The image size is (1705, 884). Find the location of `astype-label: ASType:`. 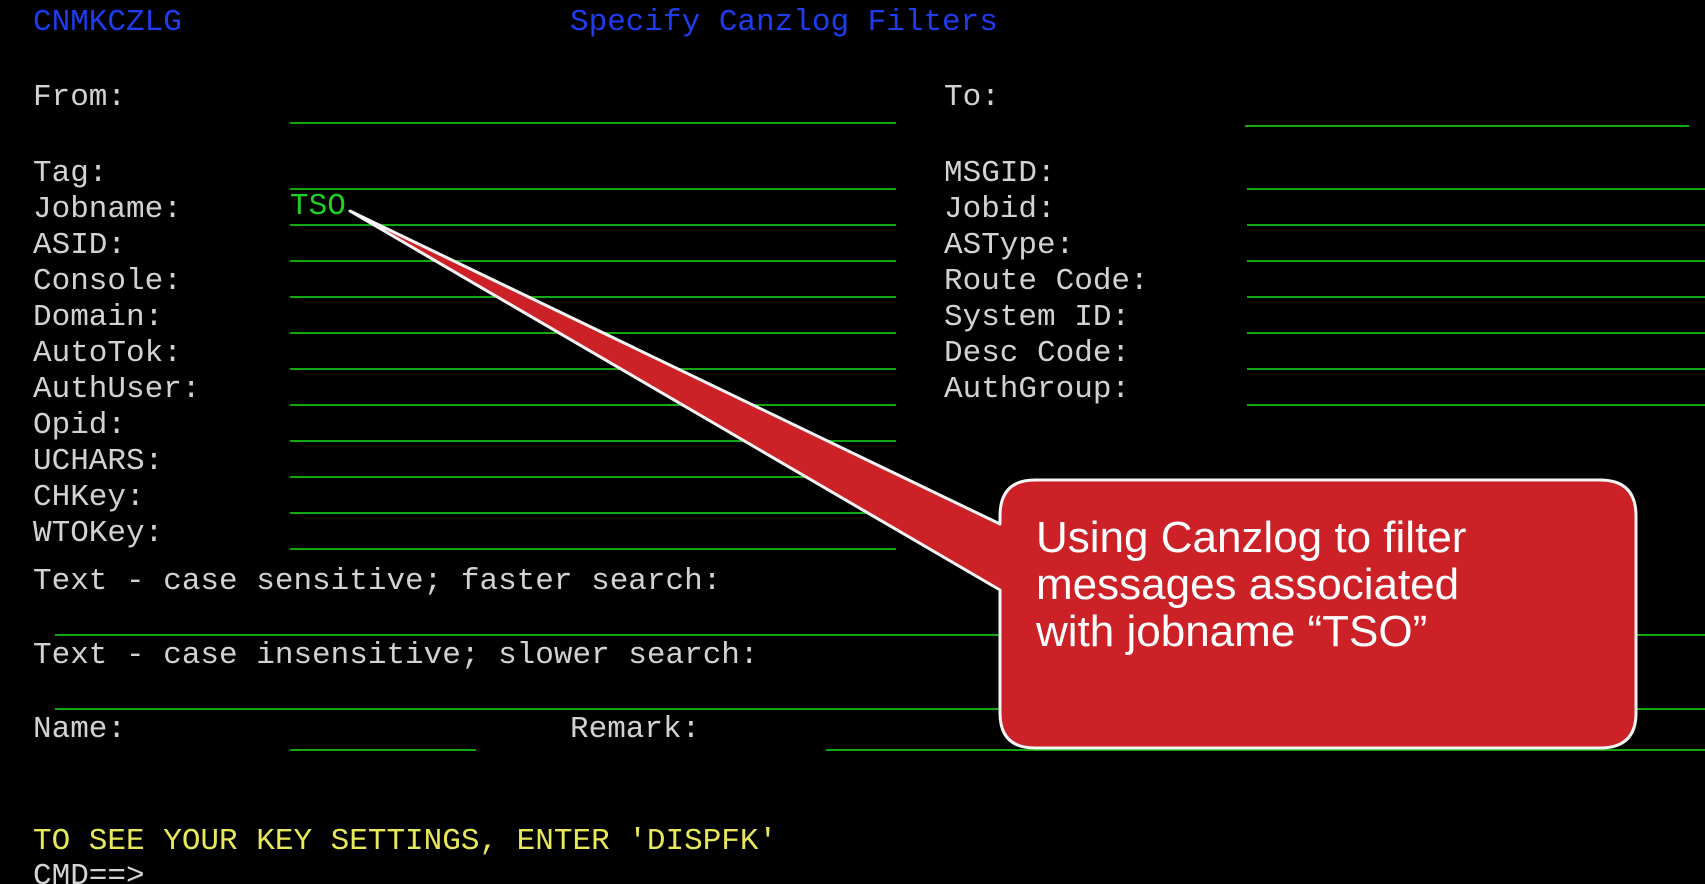

astype-label: ASType: is located at coordinates (1009, 245).